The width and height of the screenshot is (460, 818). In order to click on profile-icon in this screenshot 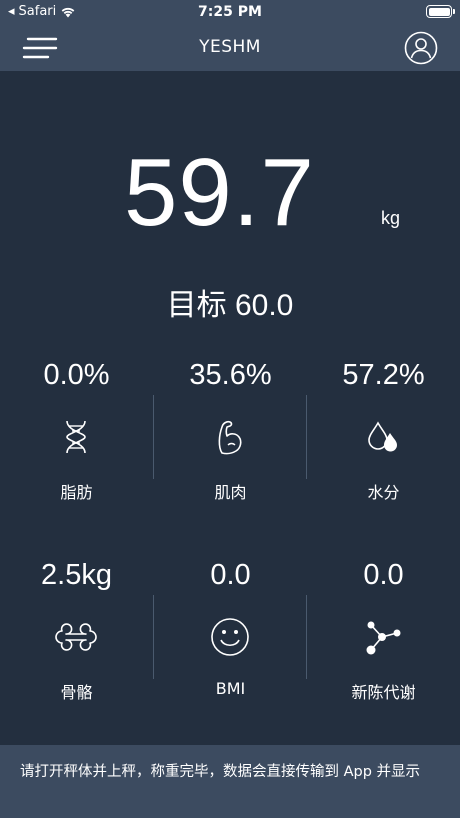, I will do `click(421, 48)`.